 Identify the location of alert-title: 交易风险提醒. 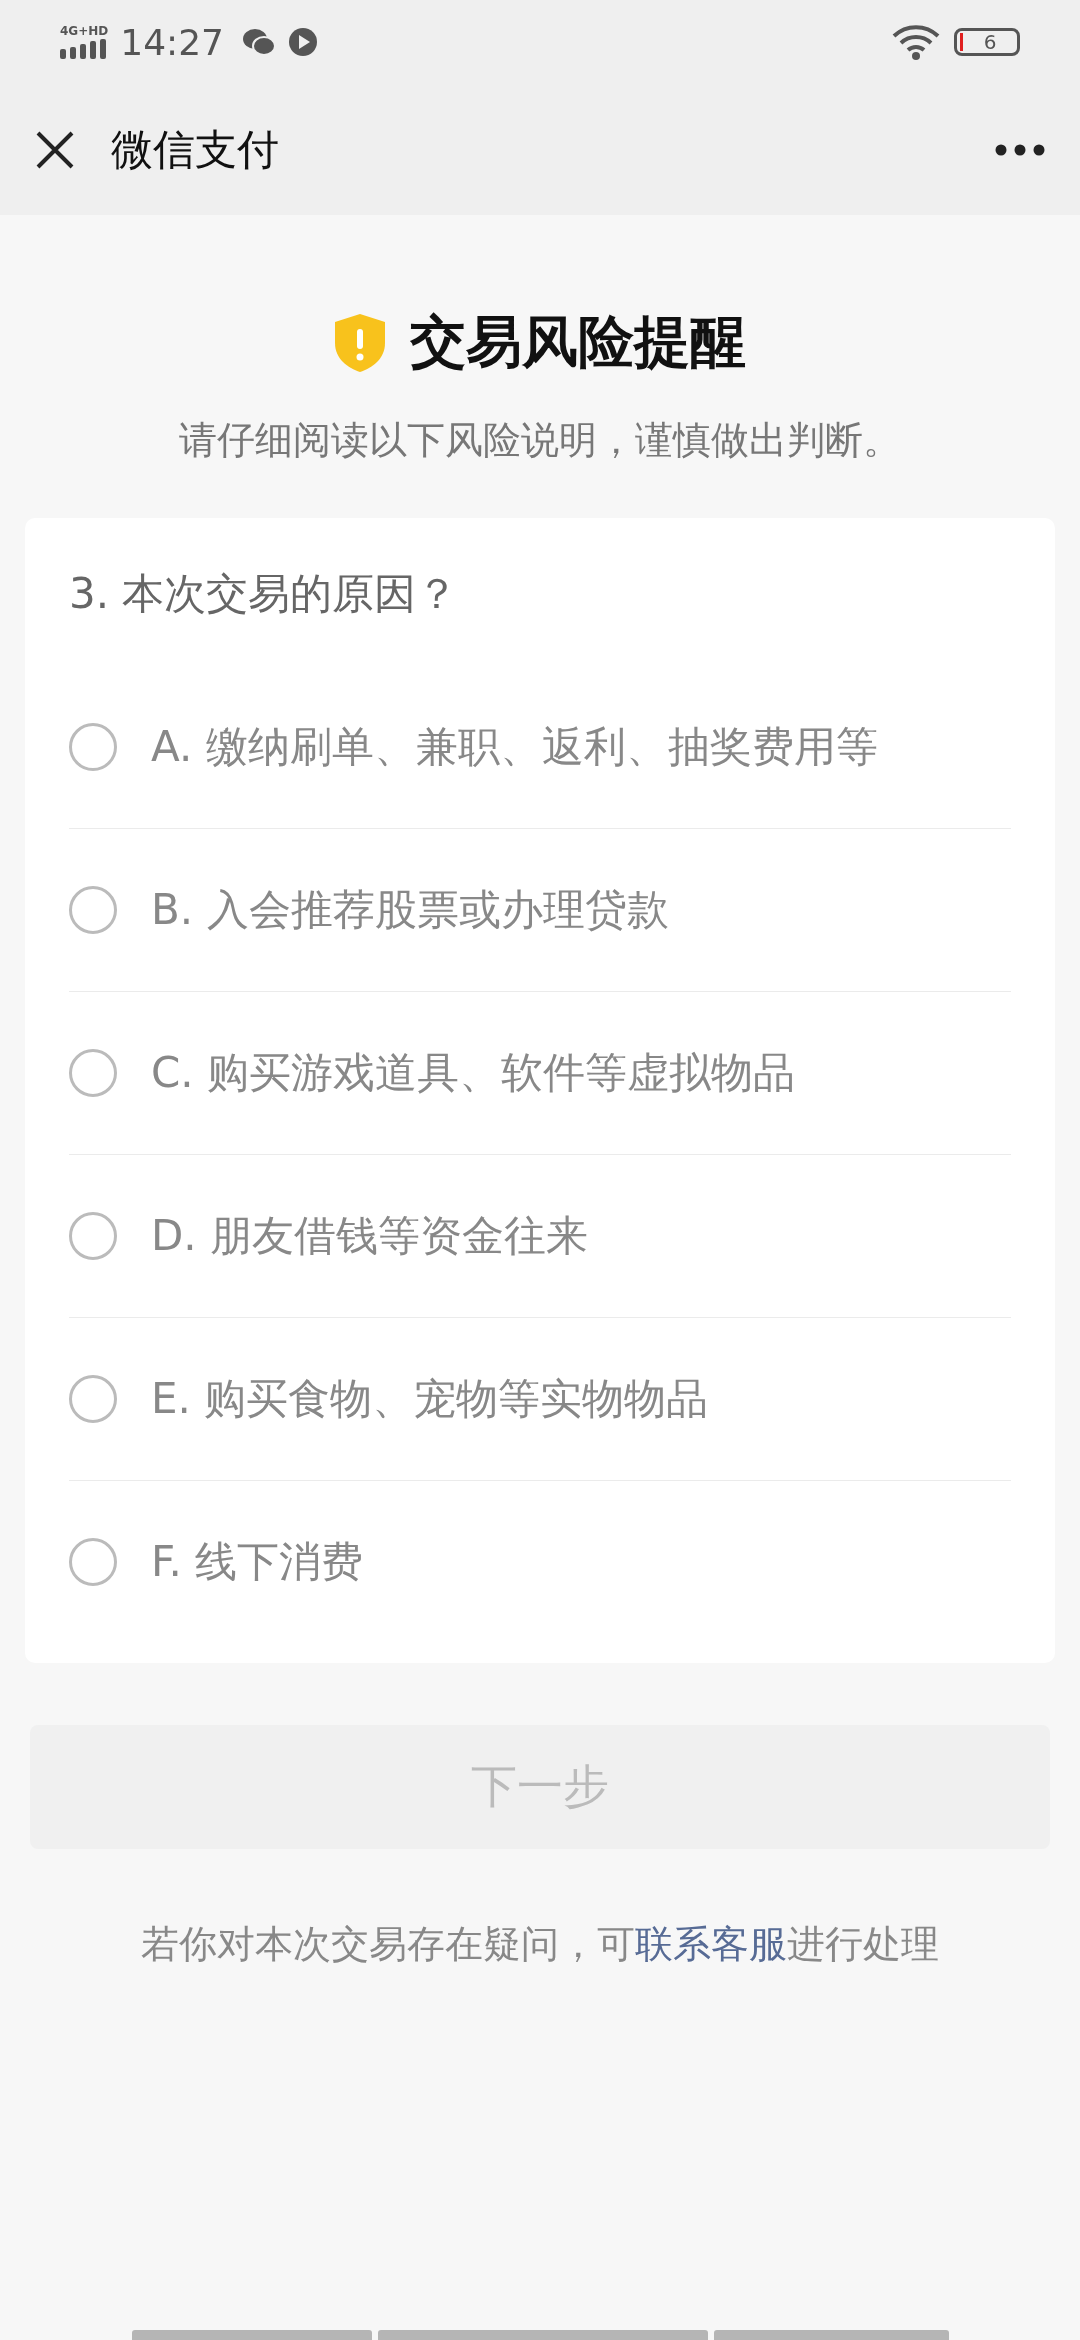
(578, 342).